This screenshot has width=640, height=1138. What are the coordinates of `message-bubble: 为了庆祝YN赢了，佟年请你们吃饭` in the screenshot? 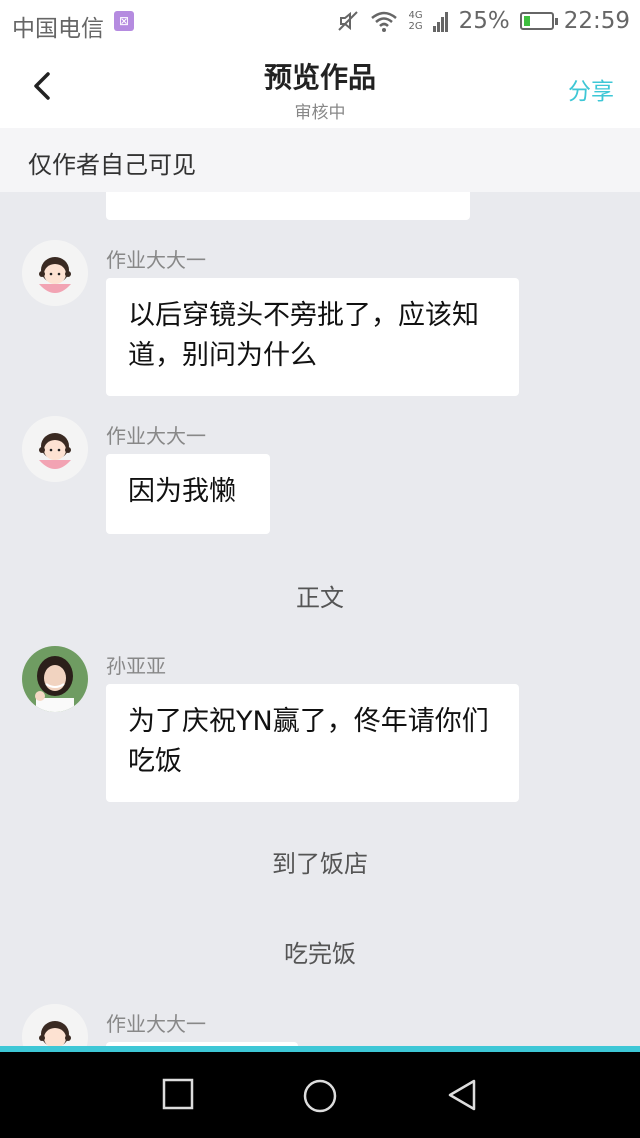 It's located at (312, 743).